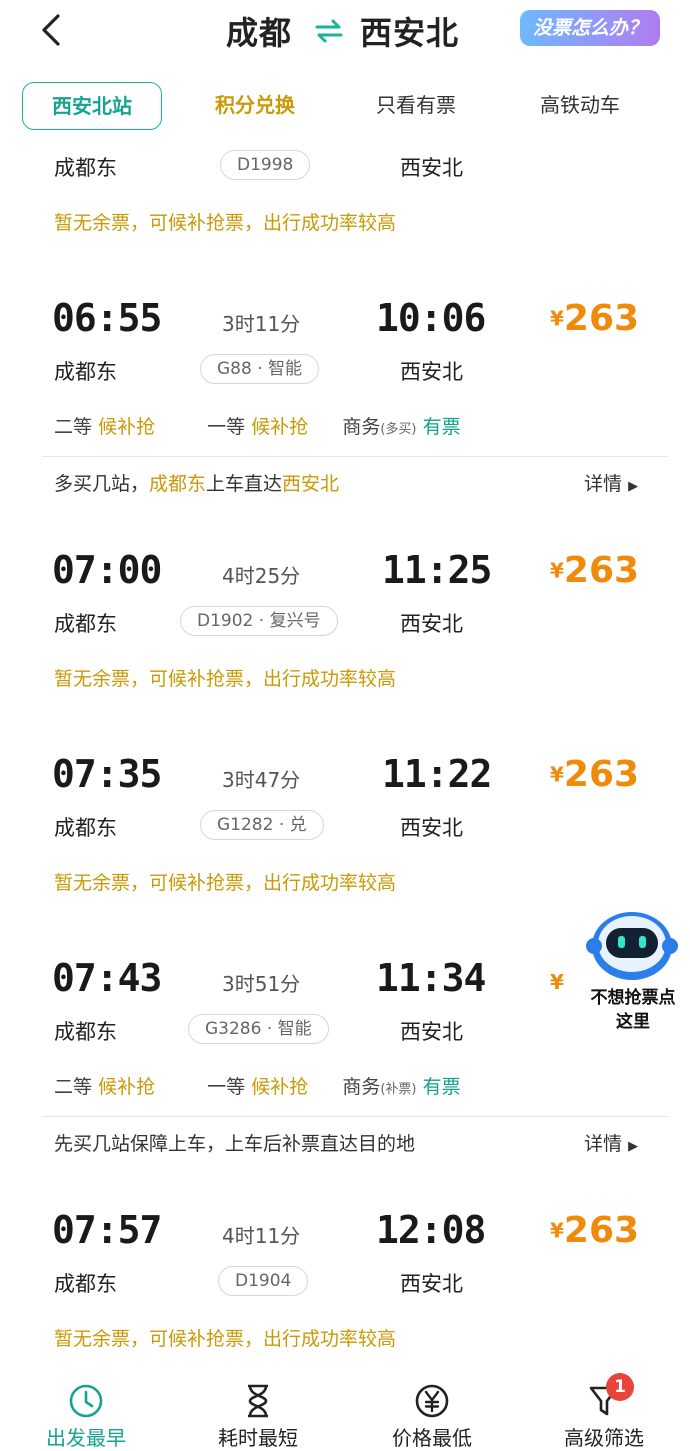 Image resolution: width=690 pixels, height=1451 pixels. I want to click on duration: 3时47分, so click(261, 780).